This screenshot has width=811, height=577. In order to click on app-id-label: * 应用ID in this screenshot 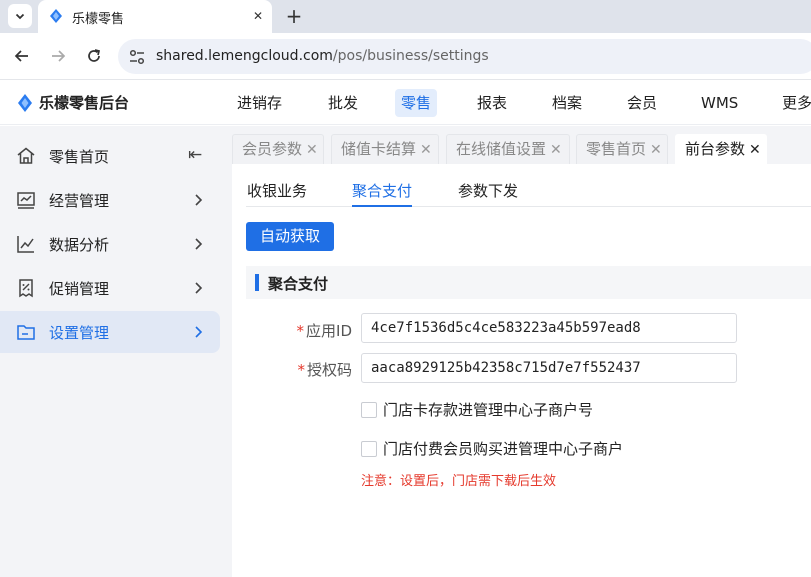, I will do `click(307, 330)`.